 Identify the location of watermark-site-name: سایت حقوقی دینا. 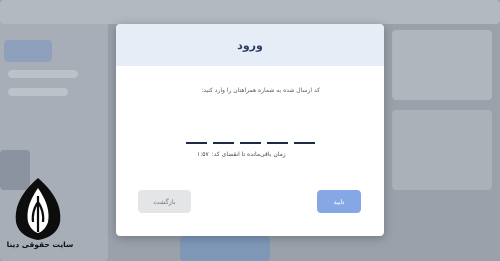
(40, 244).